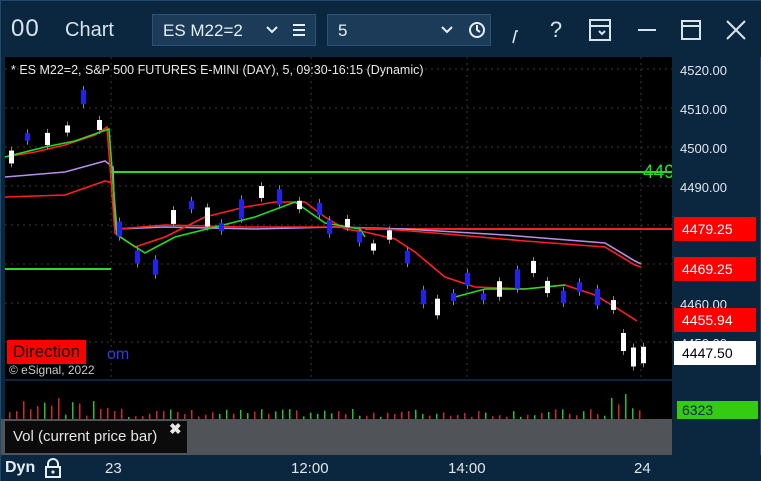 The width and height of the screenshot is (761, 481). I want to click on interval-value: 5, so click(343, 30).